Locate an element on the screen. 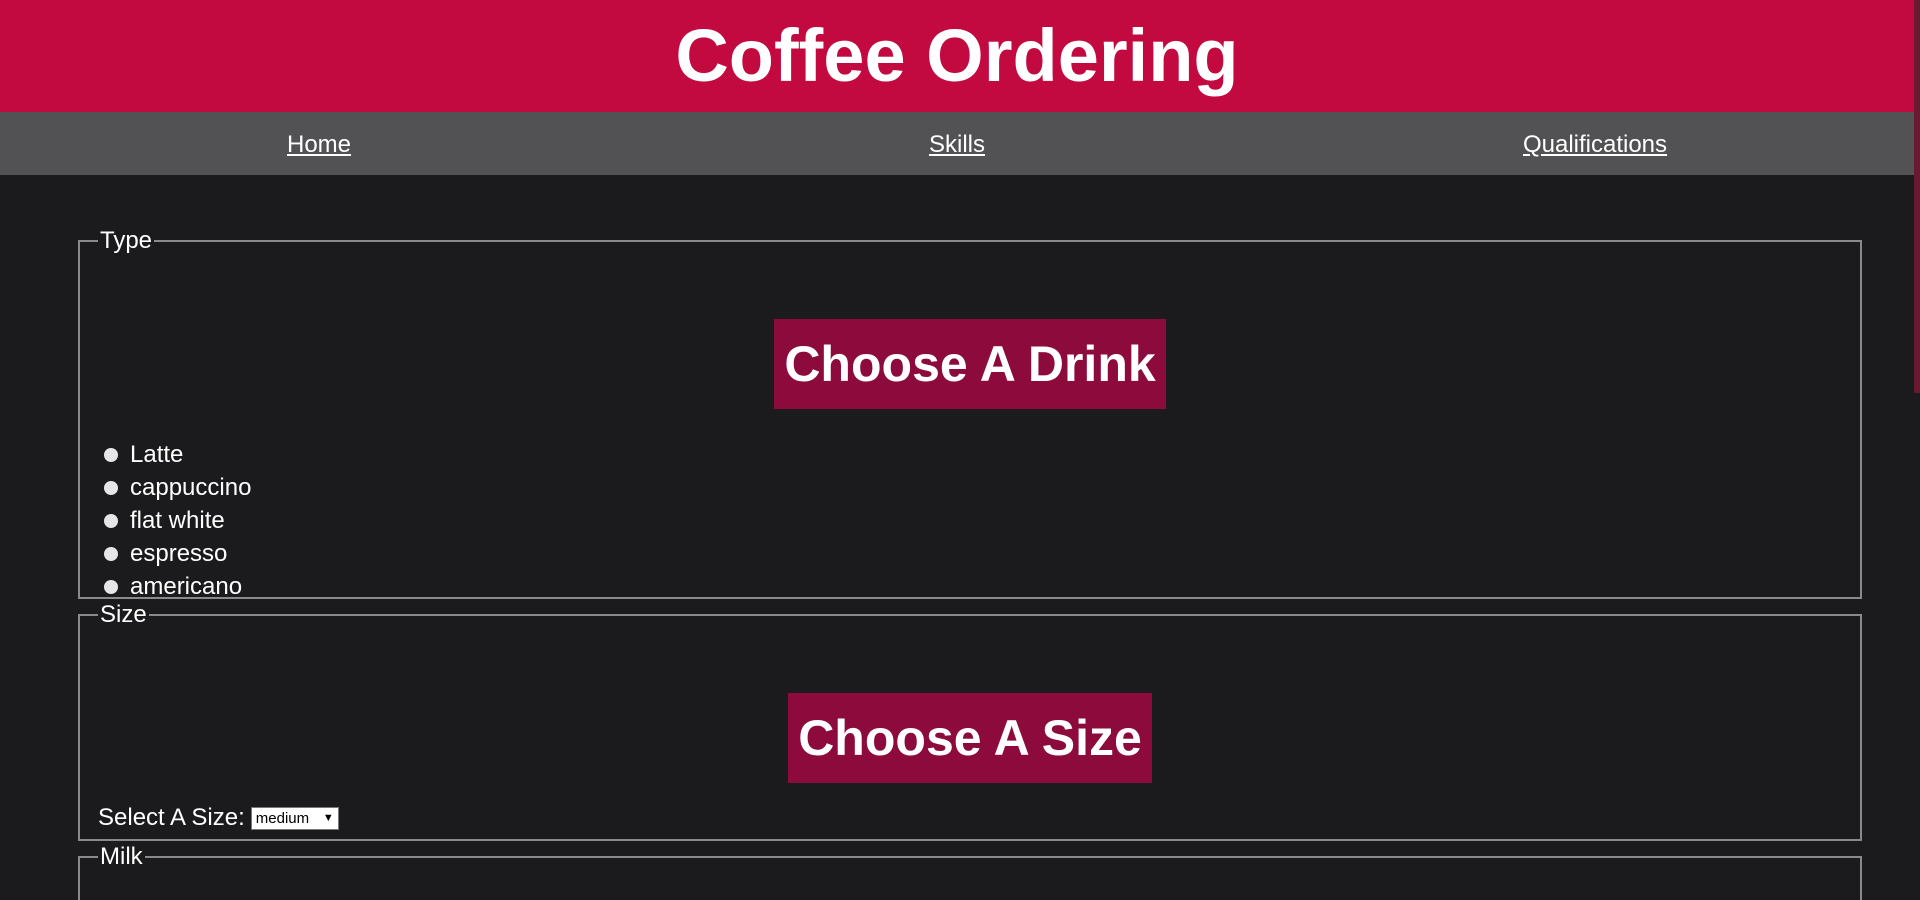  radio-option-latte: Latte is located at coordinates (177, 454).